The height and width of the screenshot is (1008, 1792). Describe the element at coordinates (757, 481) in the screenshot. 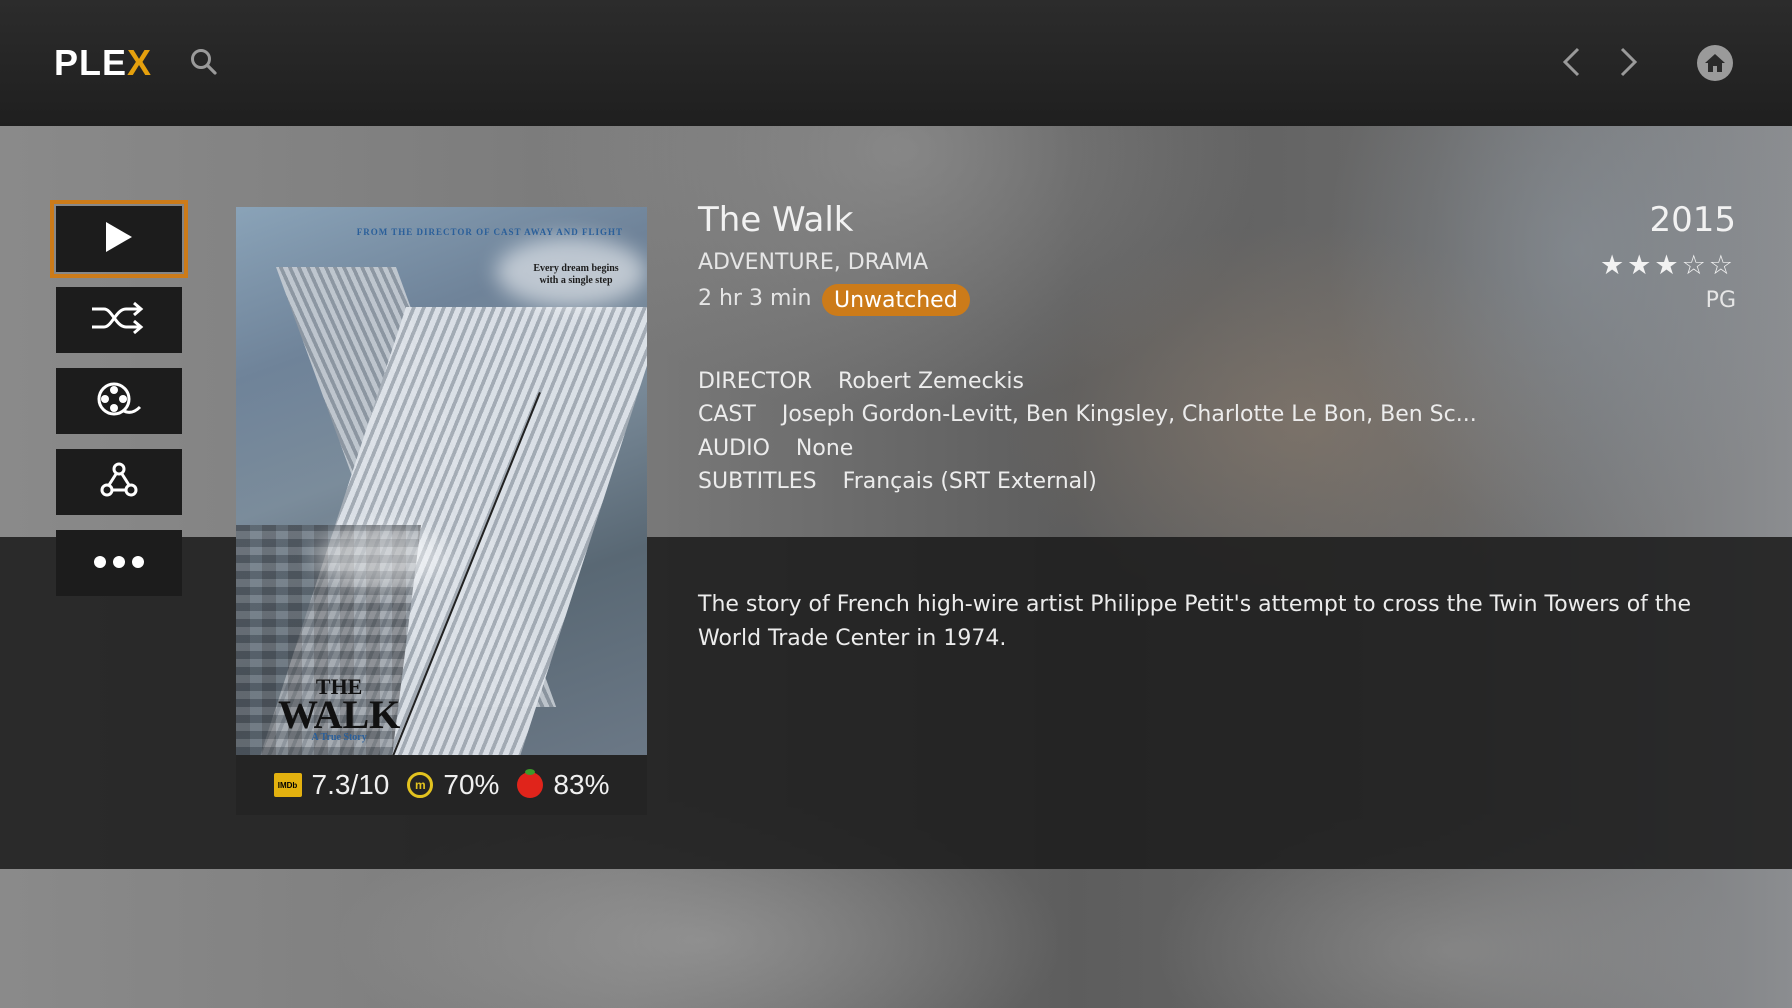

I see `subtitles-label: SUBTITLES` at that location.